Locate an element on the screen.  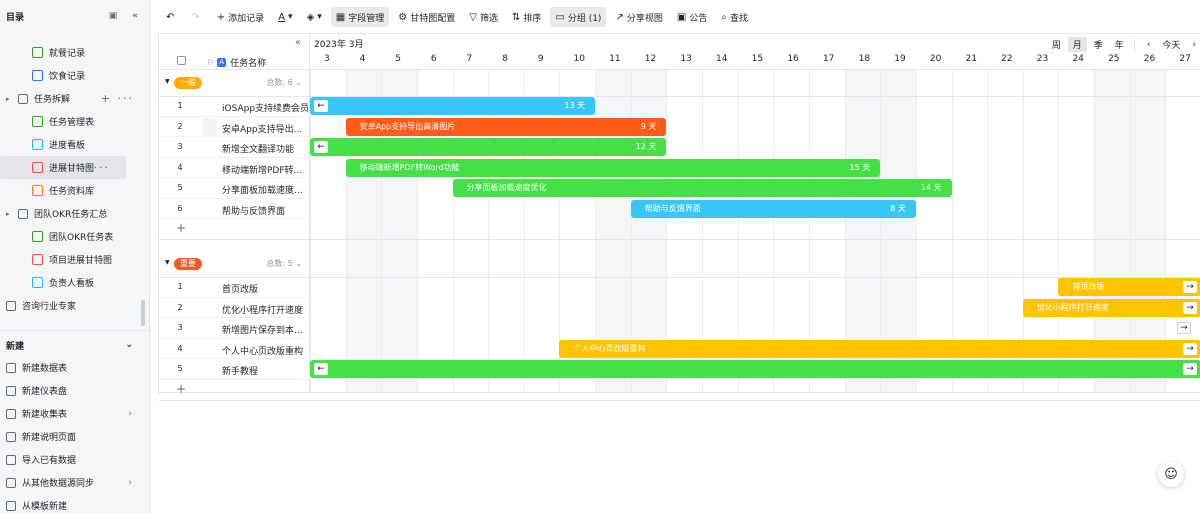
sidebar-item: 咨询行业专家 is located at coordinates (75, 305).